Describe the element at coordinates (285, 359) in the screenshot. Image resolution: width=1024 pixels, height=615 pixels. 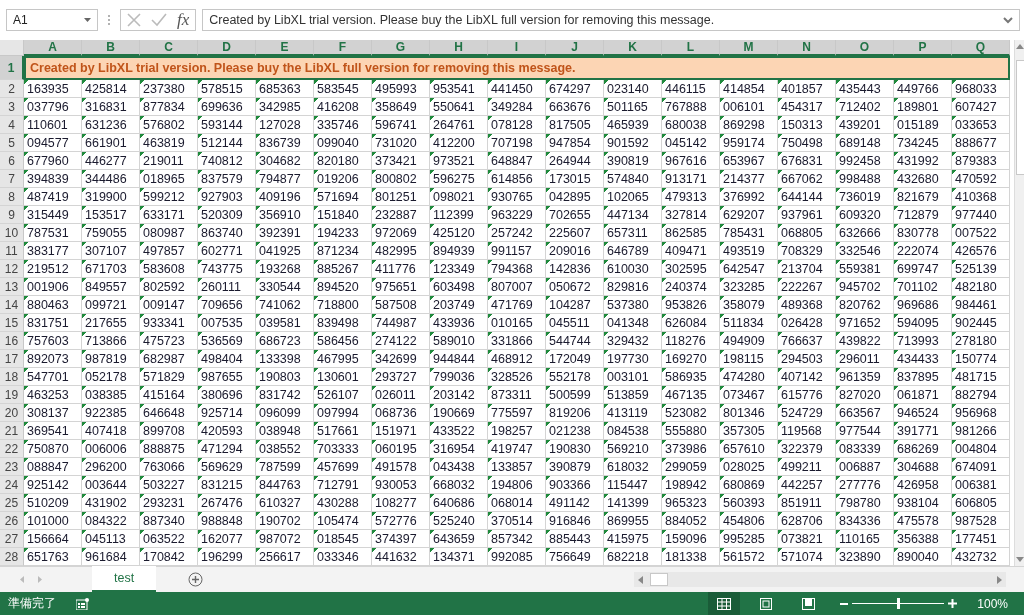
I see `table-cell: 133398` at that location.